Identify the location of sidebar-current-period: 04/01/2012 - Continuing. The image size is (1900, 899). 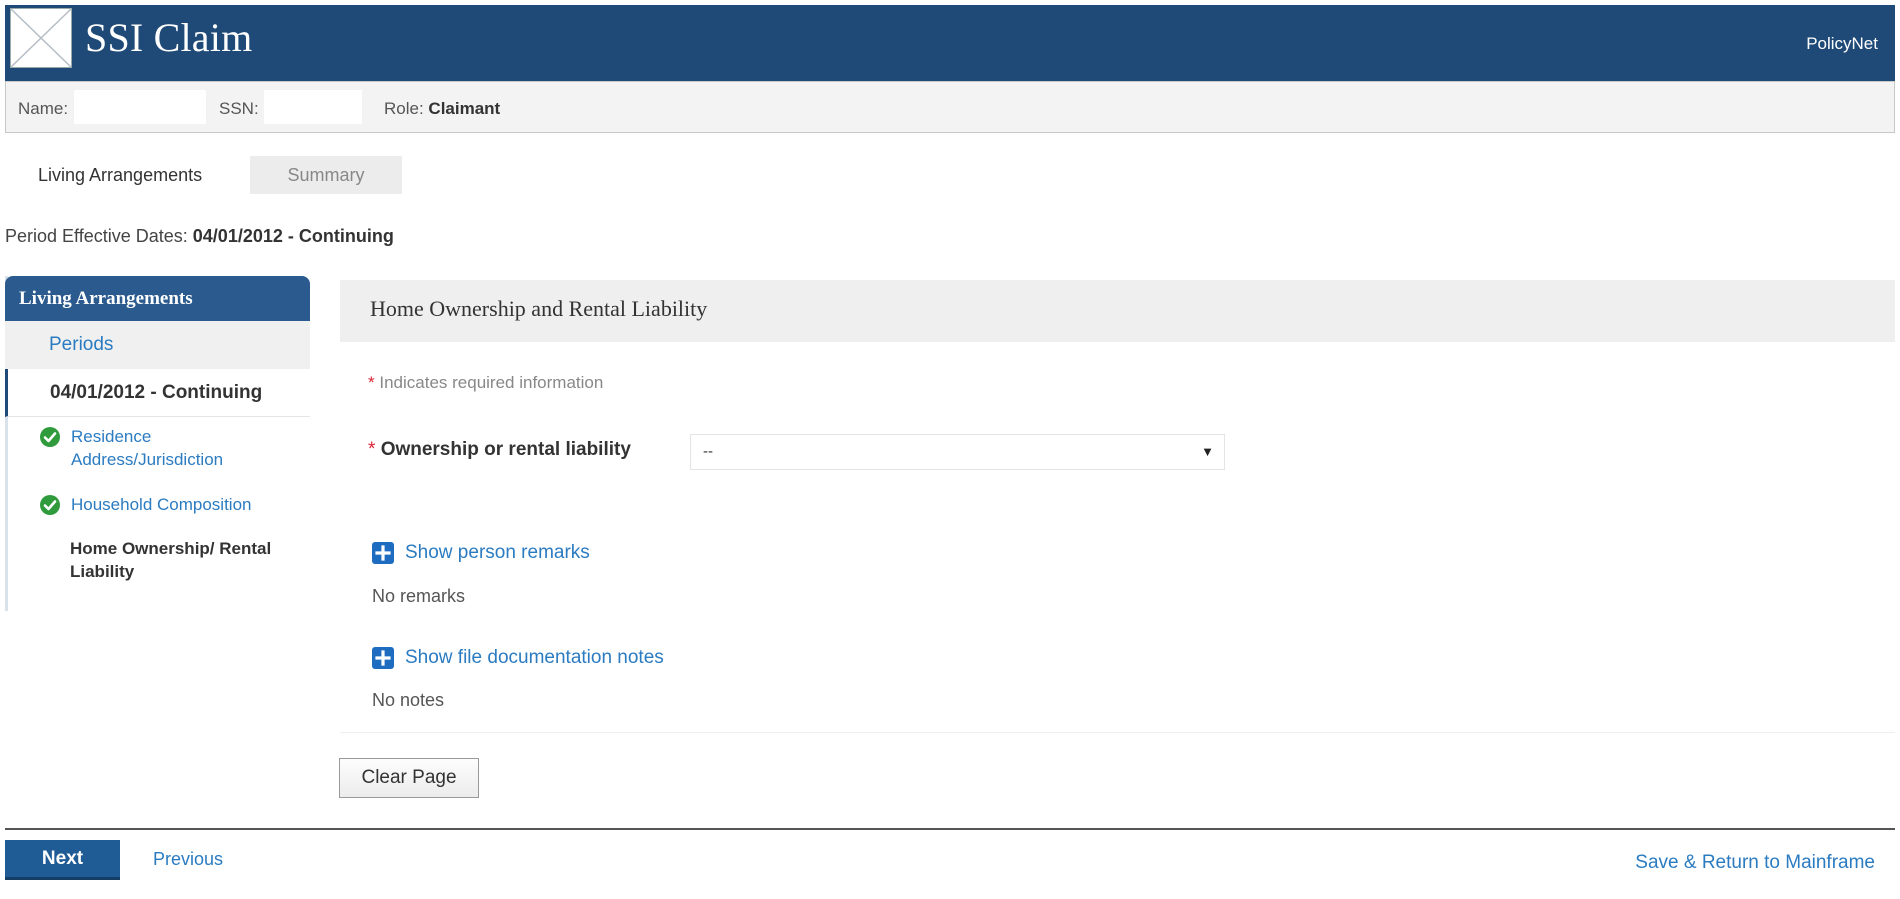
(157, 393).